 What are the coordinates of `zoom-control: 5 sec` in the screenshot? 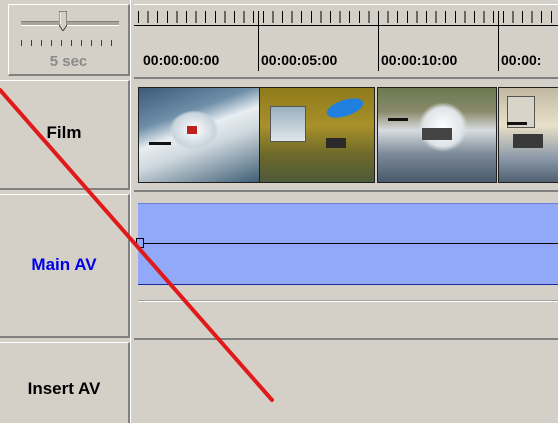 It's located at (69, 40).